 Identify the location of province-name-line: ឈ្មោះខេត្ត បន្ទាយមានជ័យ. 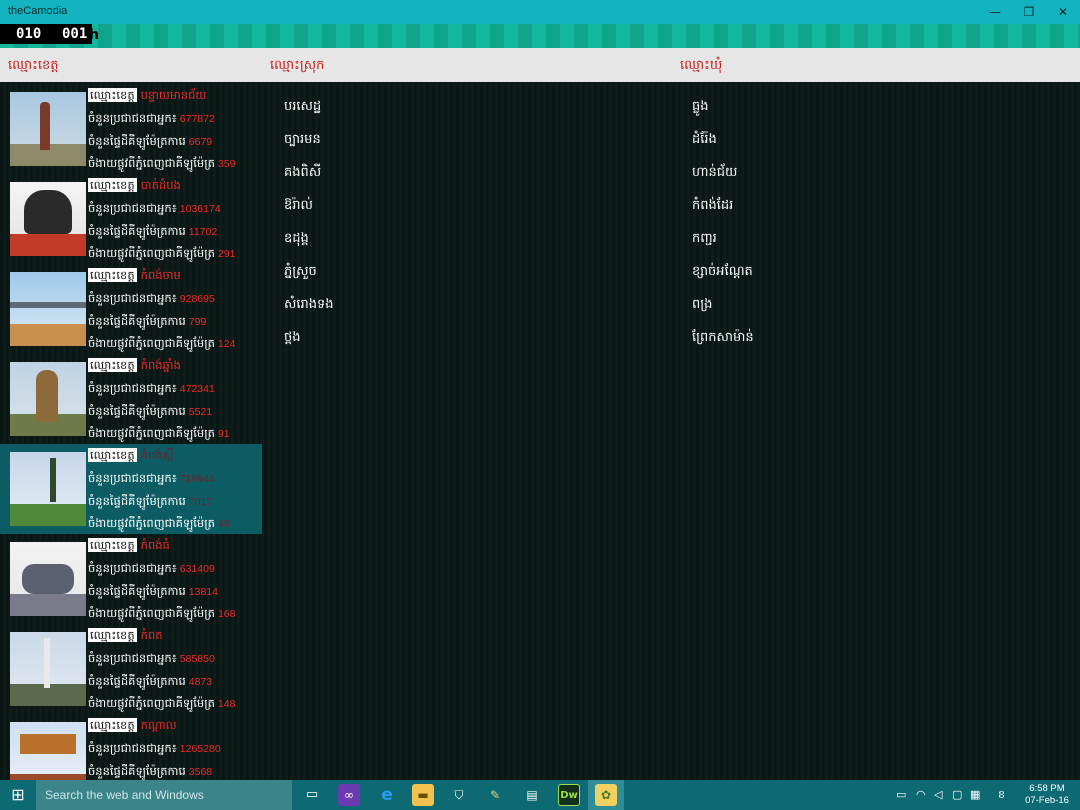
(147, 96).